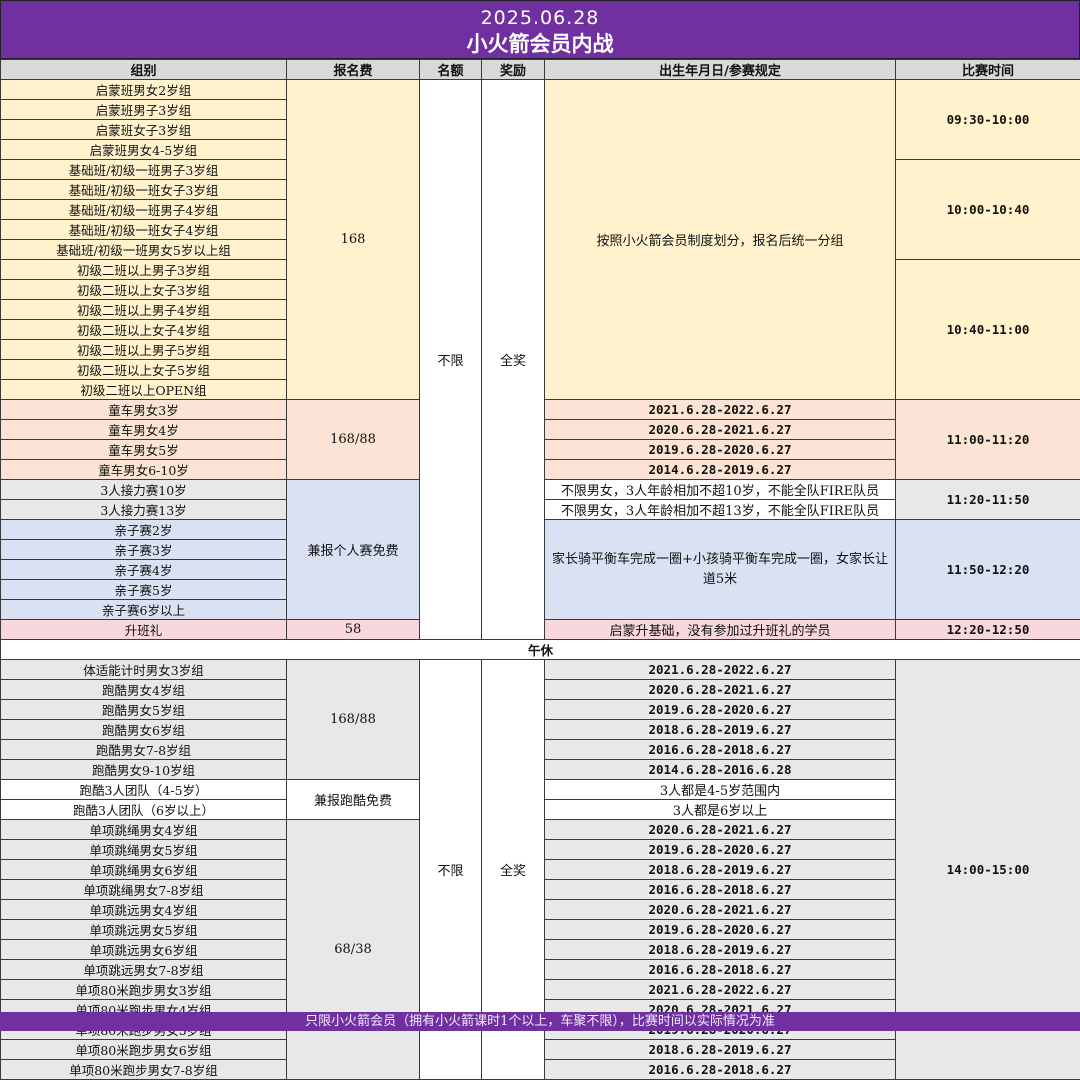 The width and height of the screenshot is (1080, 1080). Describe the element at coordinates (144, 190) in the screenshot. I see `group-name: 基础班/初级一班女子3岁组` at that location.